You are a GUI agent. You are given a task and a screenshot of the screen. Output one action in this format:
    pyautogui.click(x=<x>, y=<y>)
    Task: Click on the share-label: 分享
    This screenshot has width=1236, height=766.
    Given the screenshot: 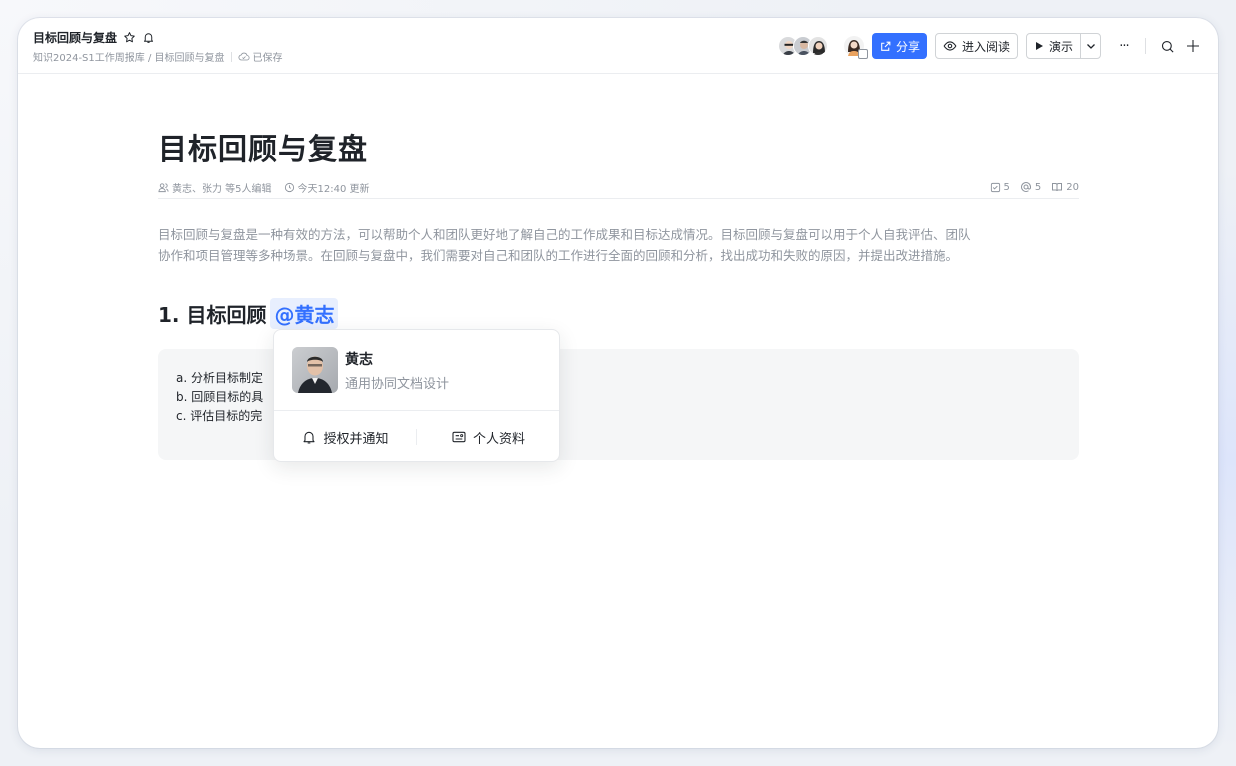 What is the action you would take?
    pyautogui.click(x=907, y=46)
    